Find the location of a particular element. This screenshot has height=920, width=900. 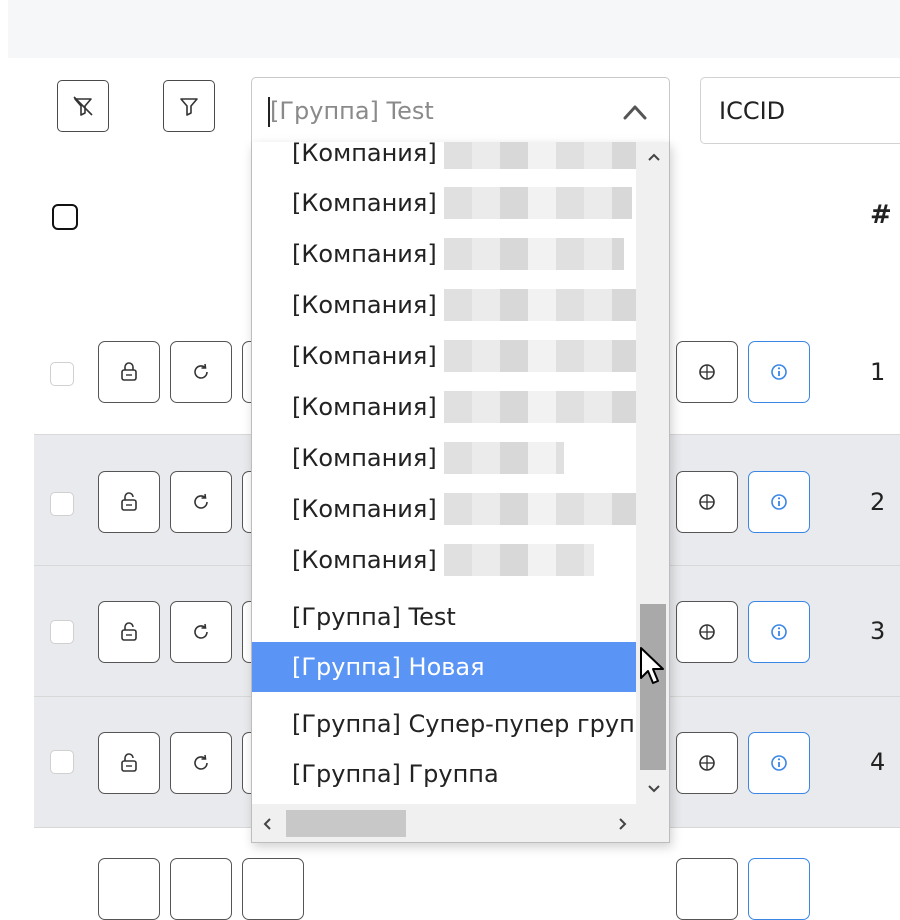

group-option-label: [Группа] Test is located at coordinates (374, 617).